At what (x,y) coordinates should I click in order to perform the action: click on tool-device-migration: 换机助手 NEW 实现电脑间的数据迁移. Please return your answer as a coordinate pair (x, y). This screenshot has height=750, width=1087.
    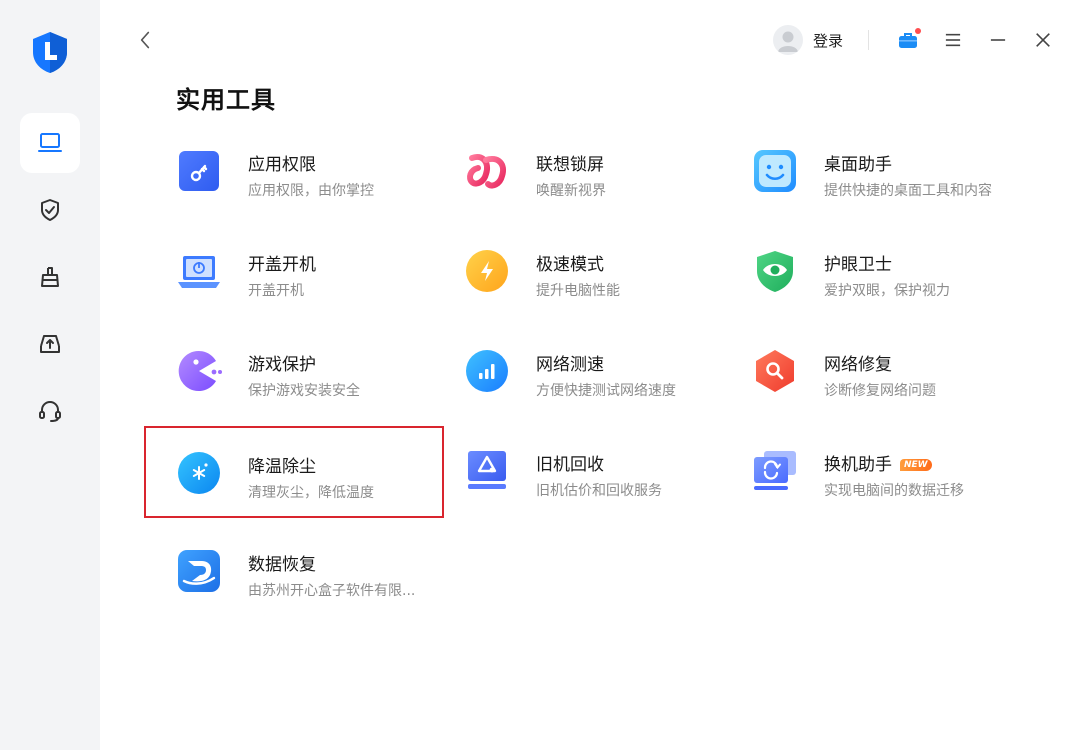
    Looking at the image, I should click on (870, 470).